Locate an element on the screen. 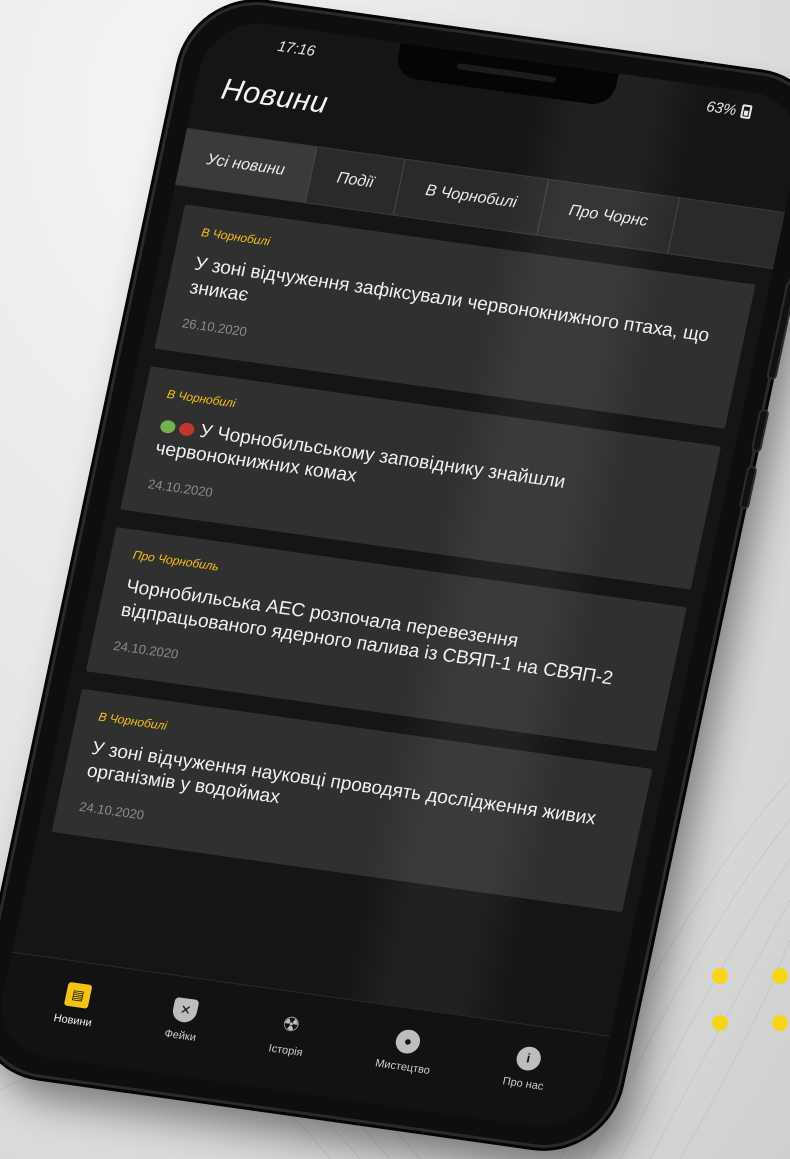  nav-label: Новини is located at coordinates (72, 1020).